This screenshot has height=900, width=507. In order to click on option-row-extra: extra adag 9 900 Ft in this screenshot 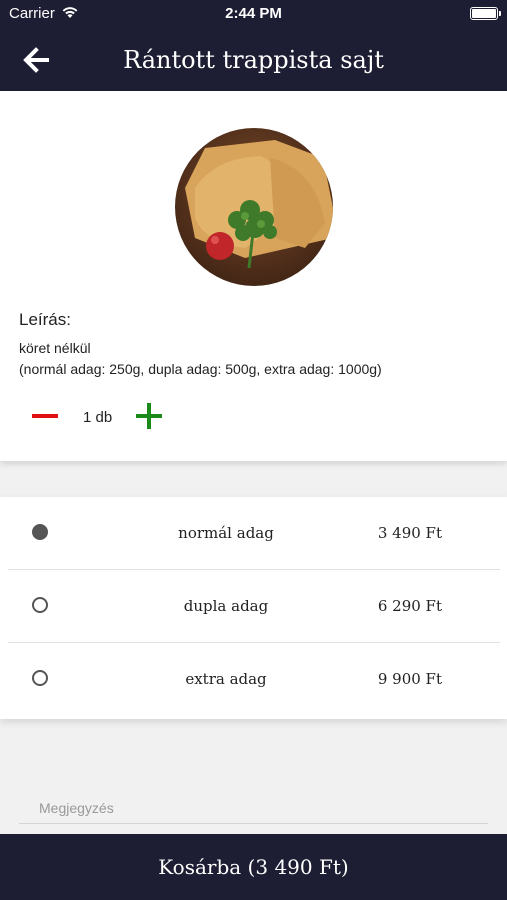, I will do `click(253, 679)`.